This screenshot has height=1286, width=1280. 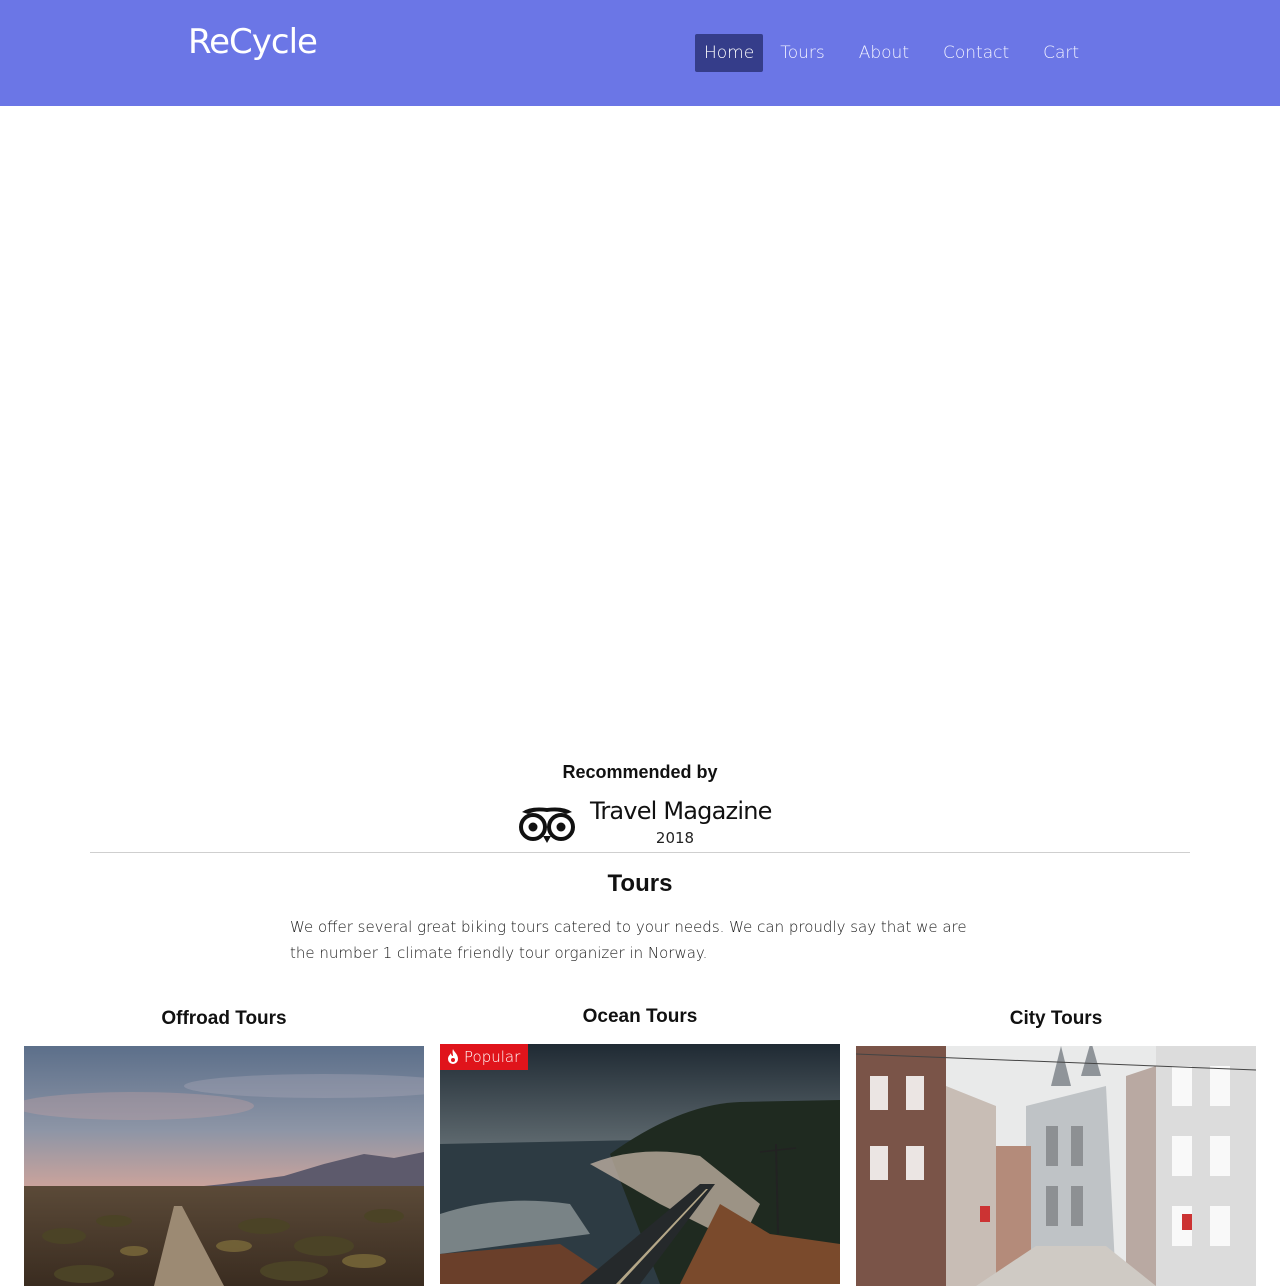 I want to click on main-nav: Home Tours About Contact Cart, so click(x=891, y=53).